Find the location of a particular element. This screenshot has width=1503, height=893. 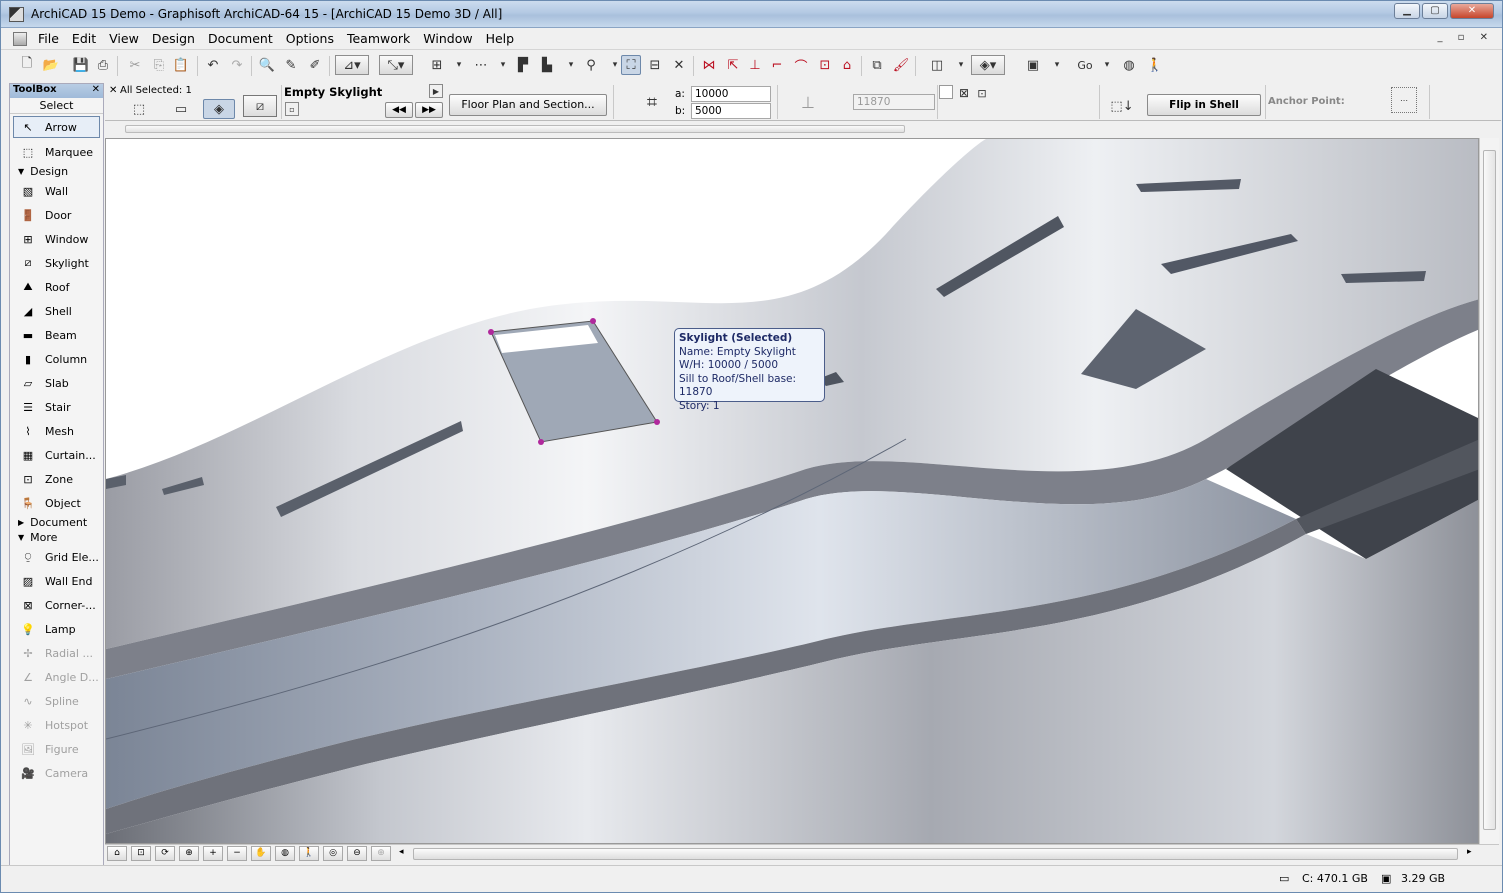

undo-icon: ↶ is located at coordinates (213, 65).